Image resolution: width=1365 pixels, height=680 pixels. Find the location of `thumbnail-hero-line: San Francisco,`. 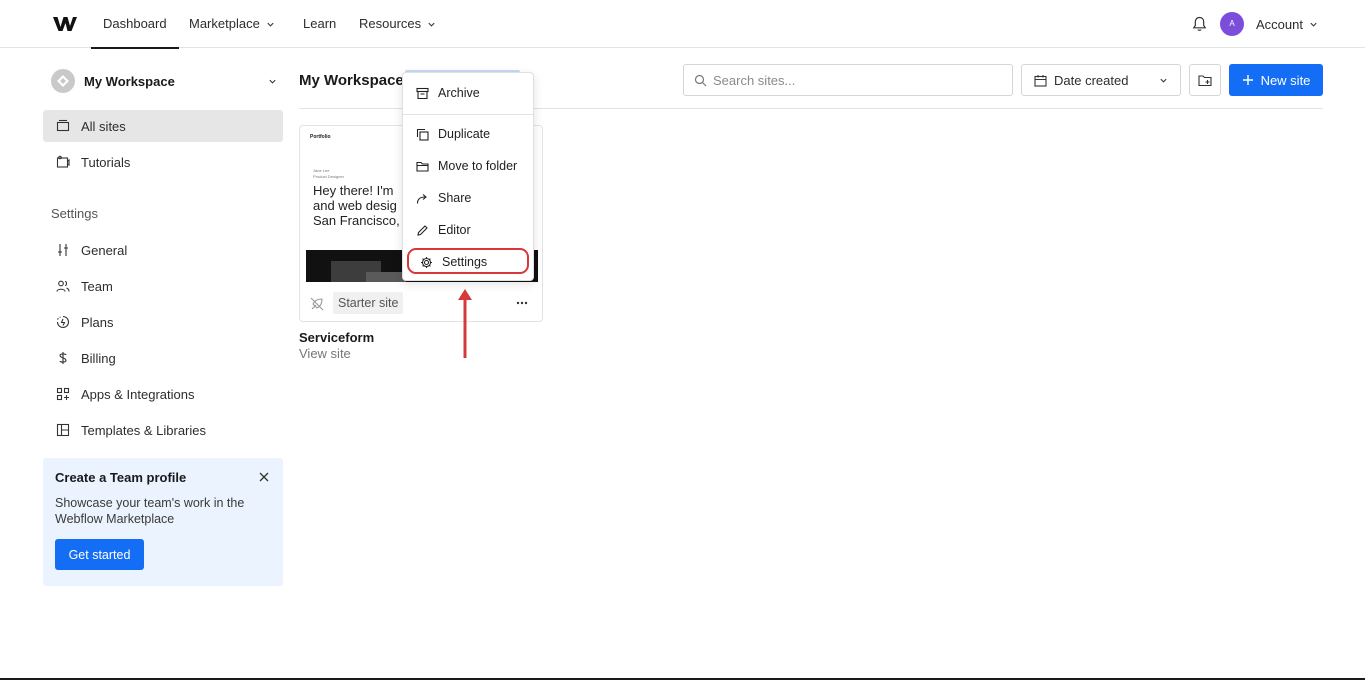

thumbnail-hero-line: San Francisco, is located at coordinates (356, 220).